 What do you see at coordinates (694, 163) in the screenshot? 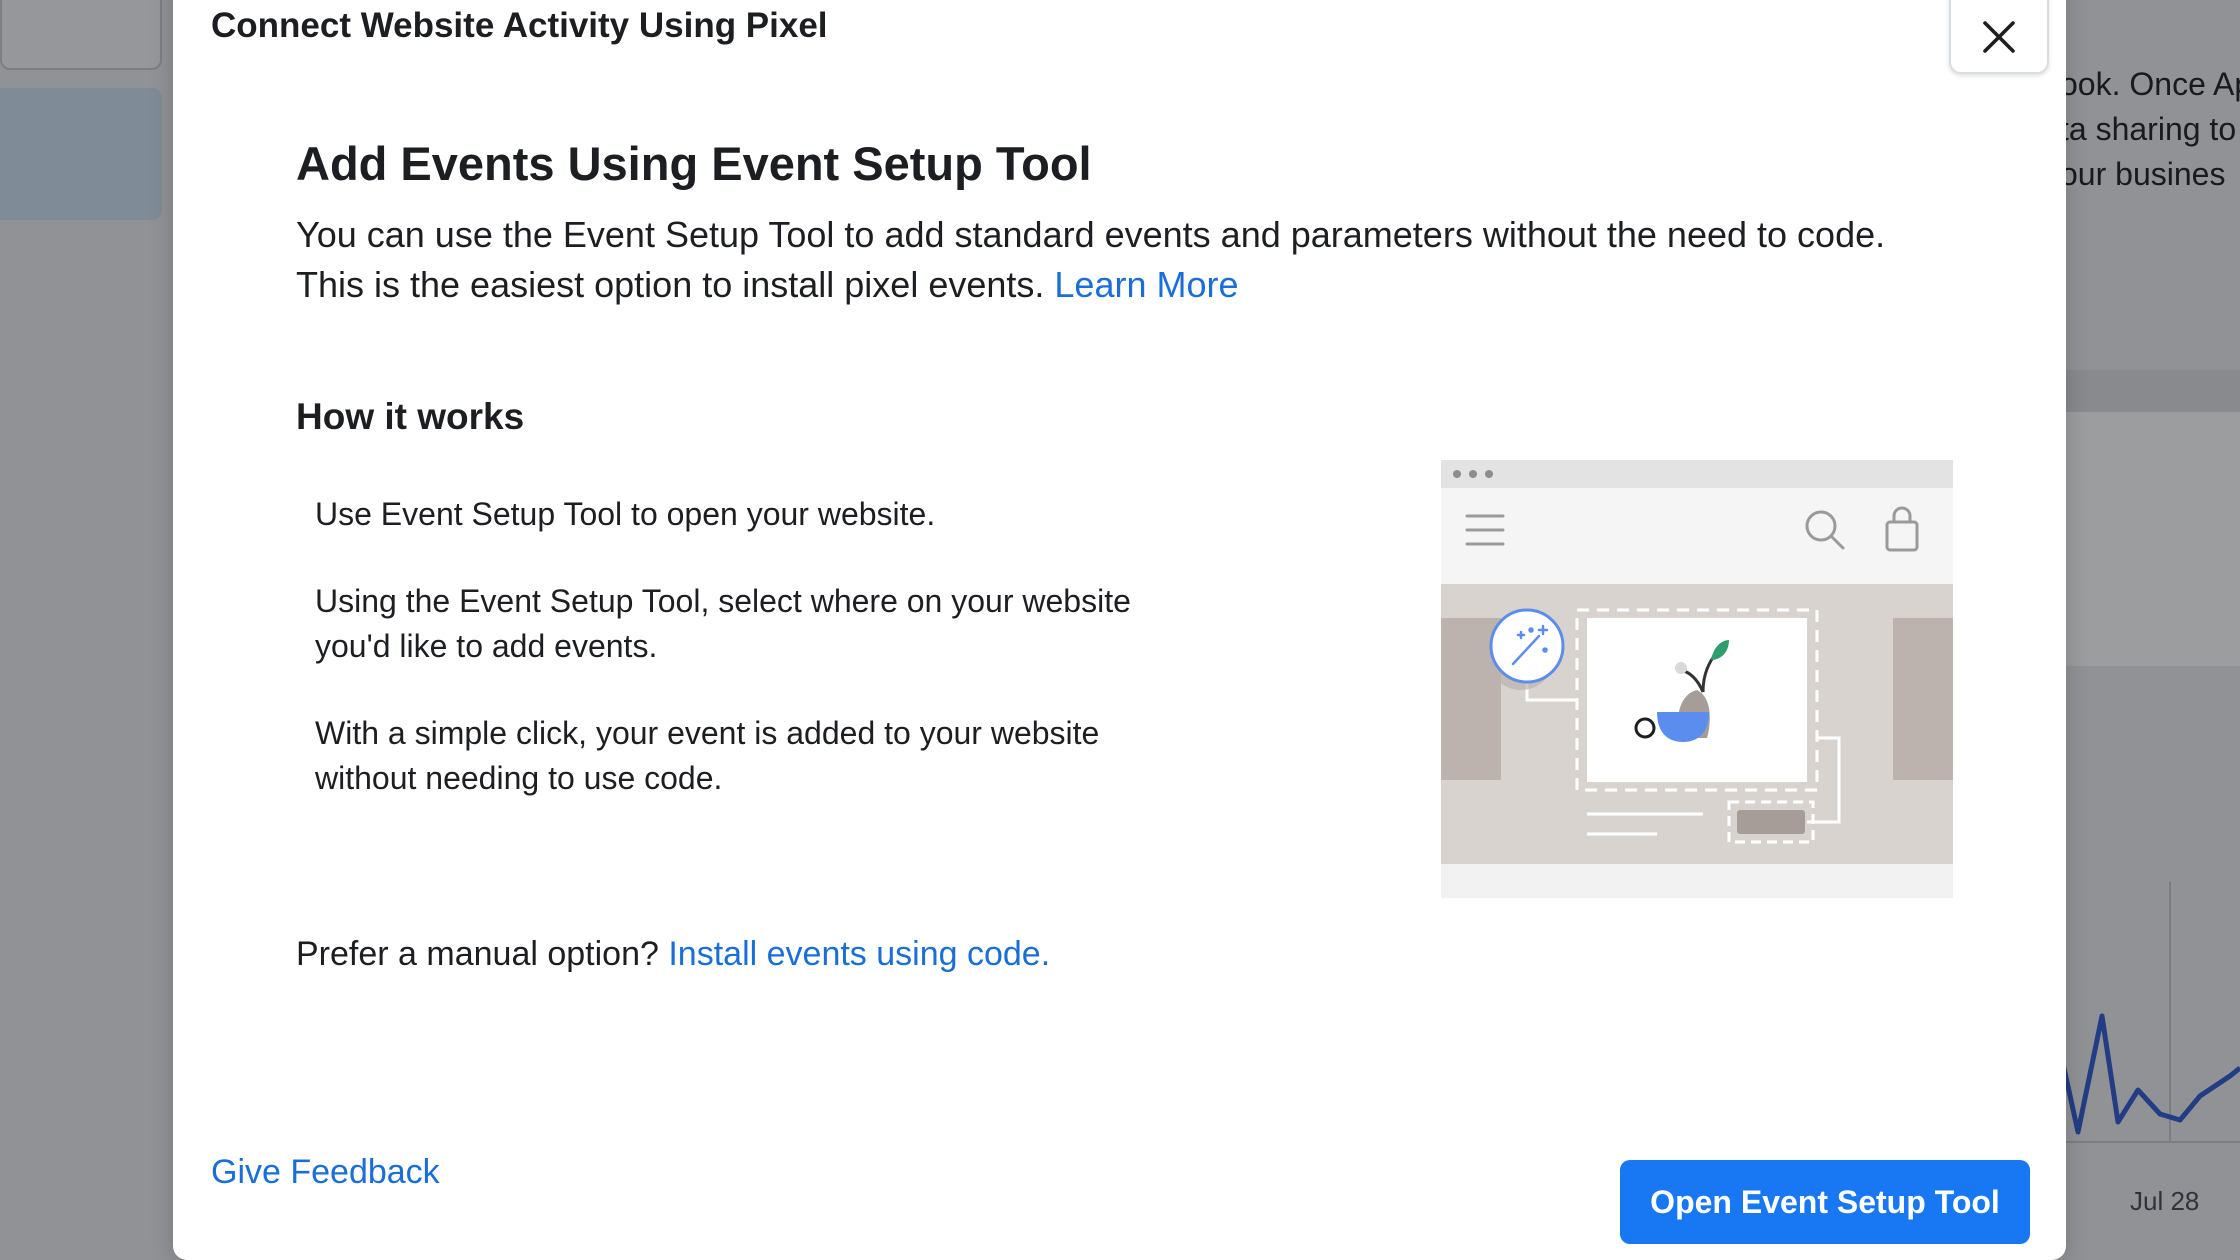
I see `section-heading: Add Events Using Event Setup Tool` at bounding box center [694, 163].